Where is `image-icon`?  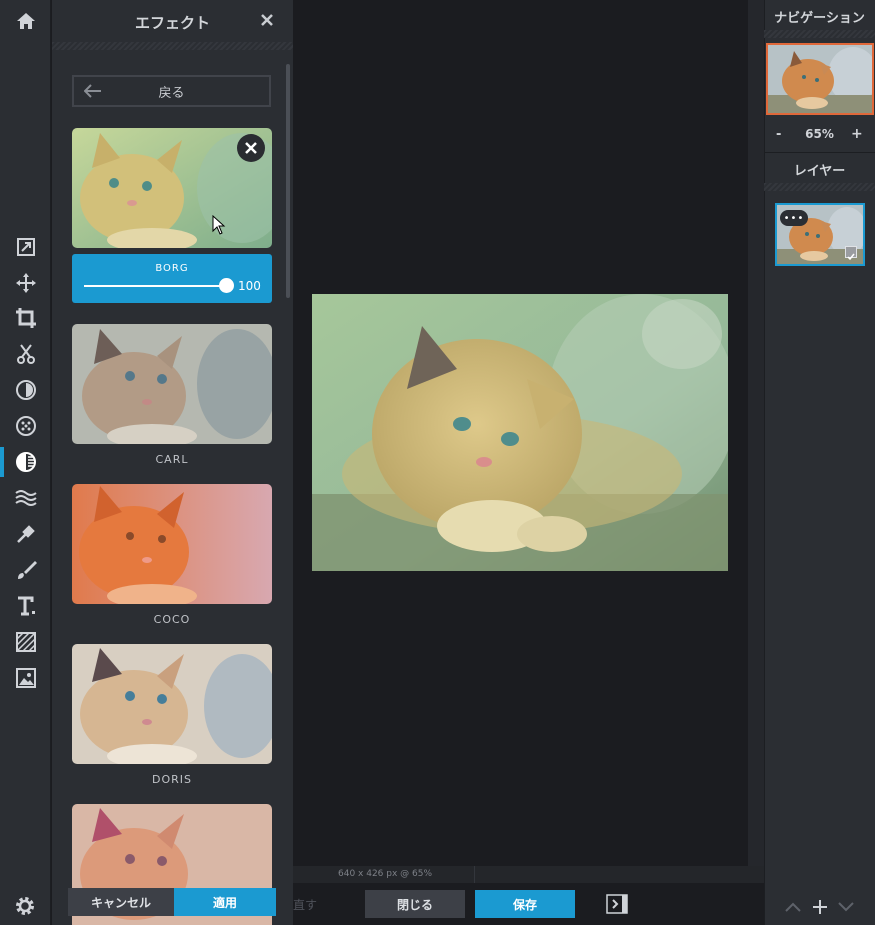
image-icon is located at coordinates (25, 678).